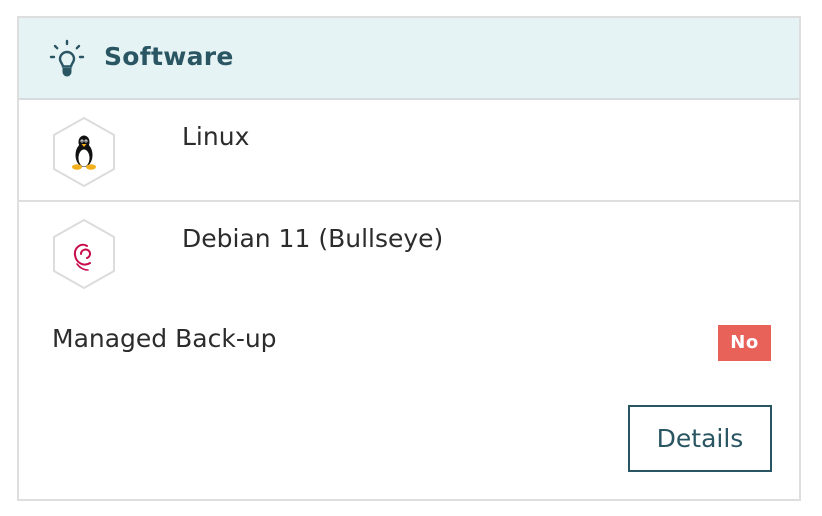 The width and height of the screenshot is (822, 516). Describe the element at coordinates (164, 338) in the screenshot. I see `managed-backup-label: Managed Back-up` at that location.